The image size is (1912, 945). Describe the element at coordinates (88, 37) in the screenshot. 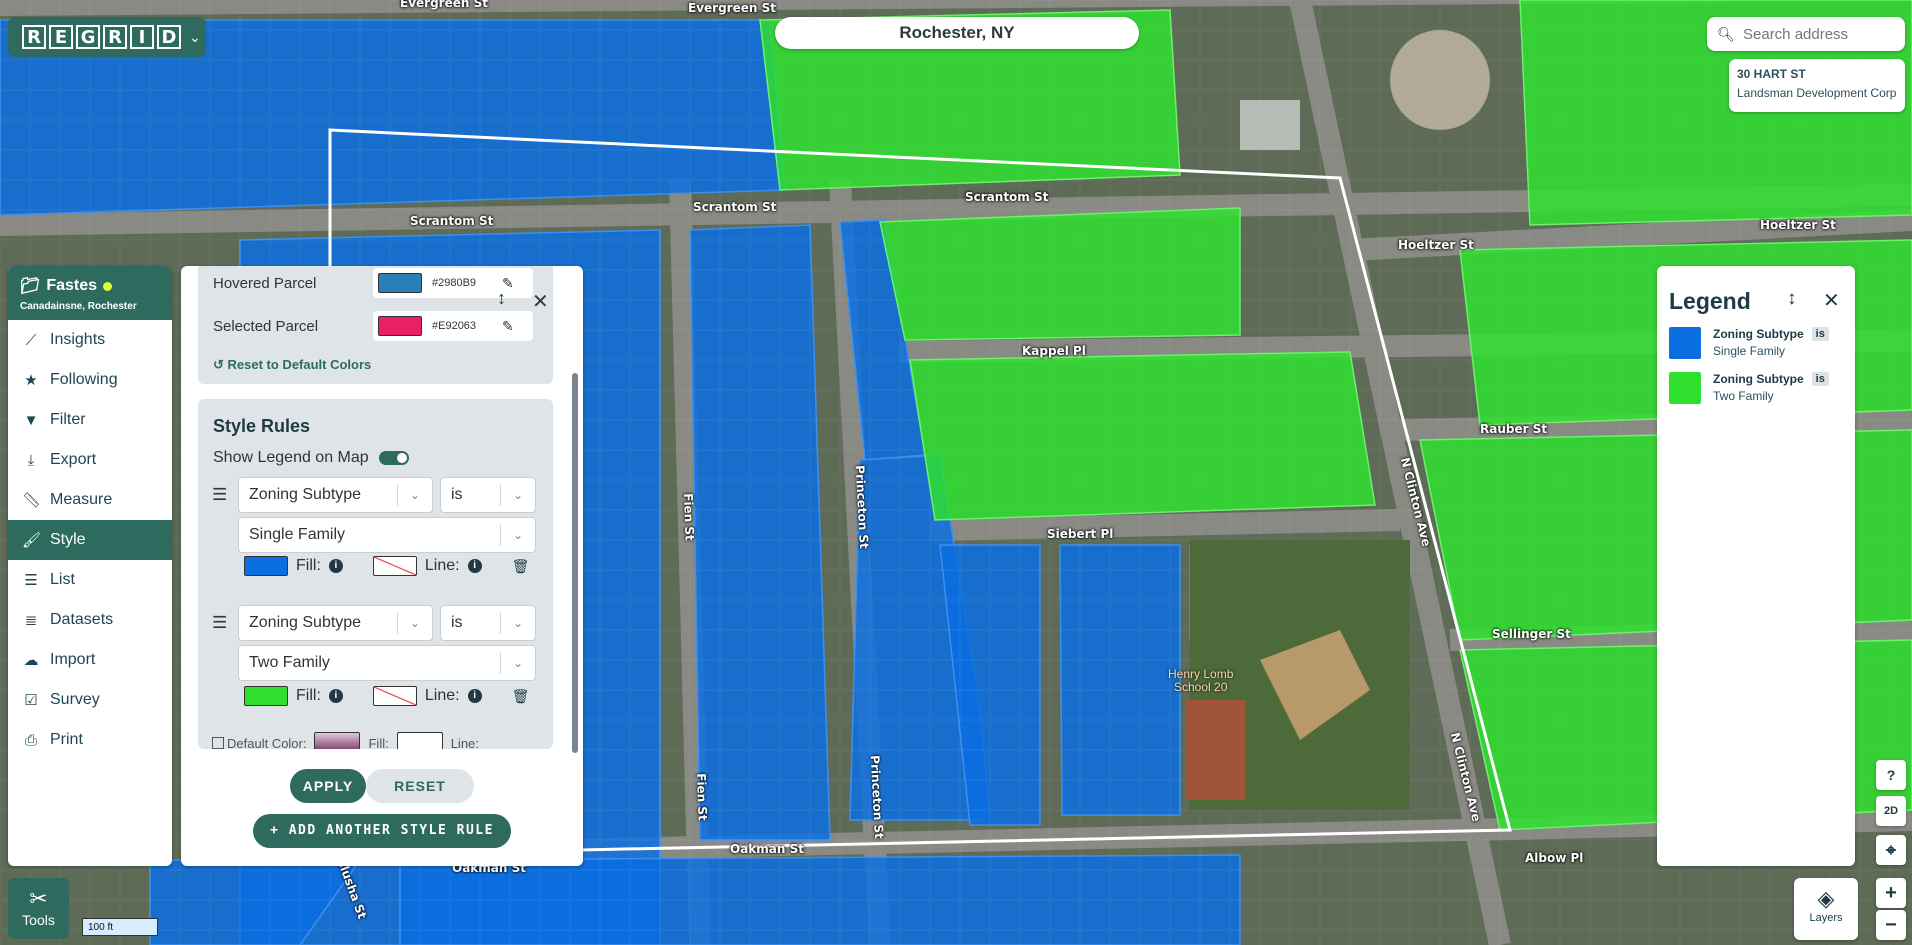

I see `logo-letter: G` at that location.